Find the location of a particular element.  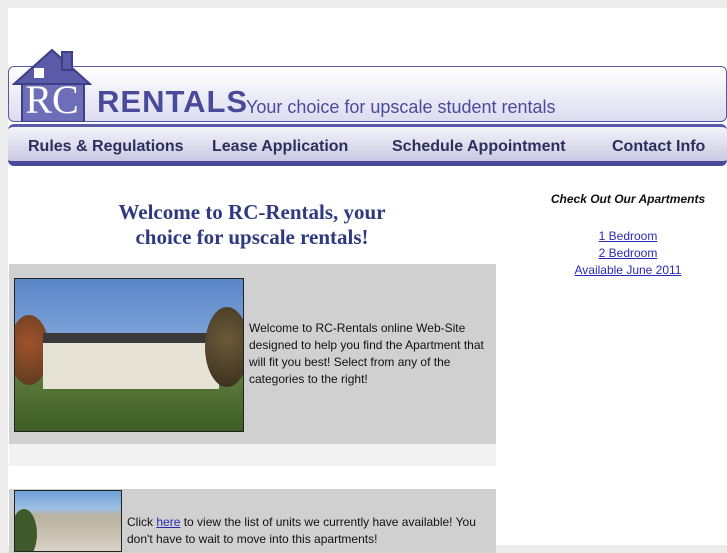

welcome-line-1: Welcome to RC-Rentals, your is located at coordinates (252, 212).